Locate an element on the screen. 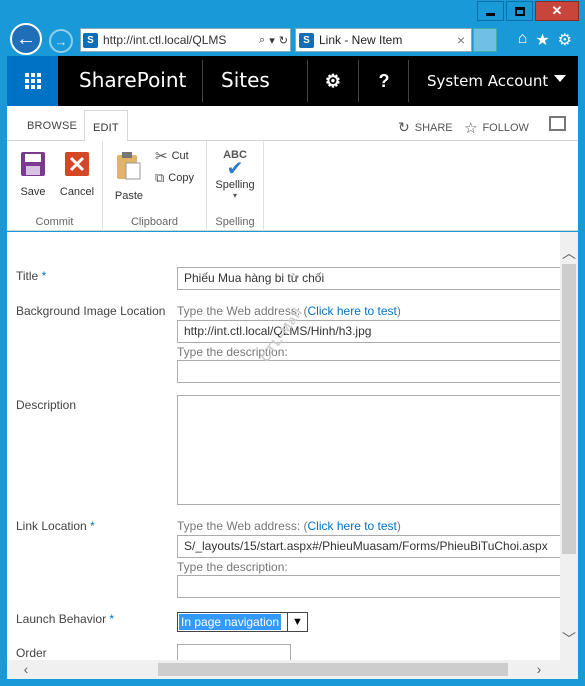  tab-edit: EDIT is located at coordinates (106, 126).